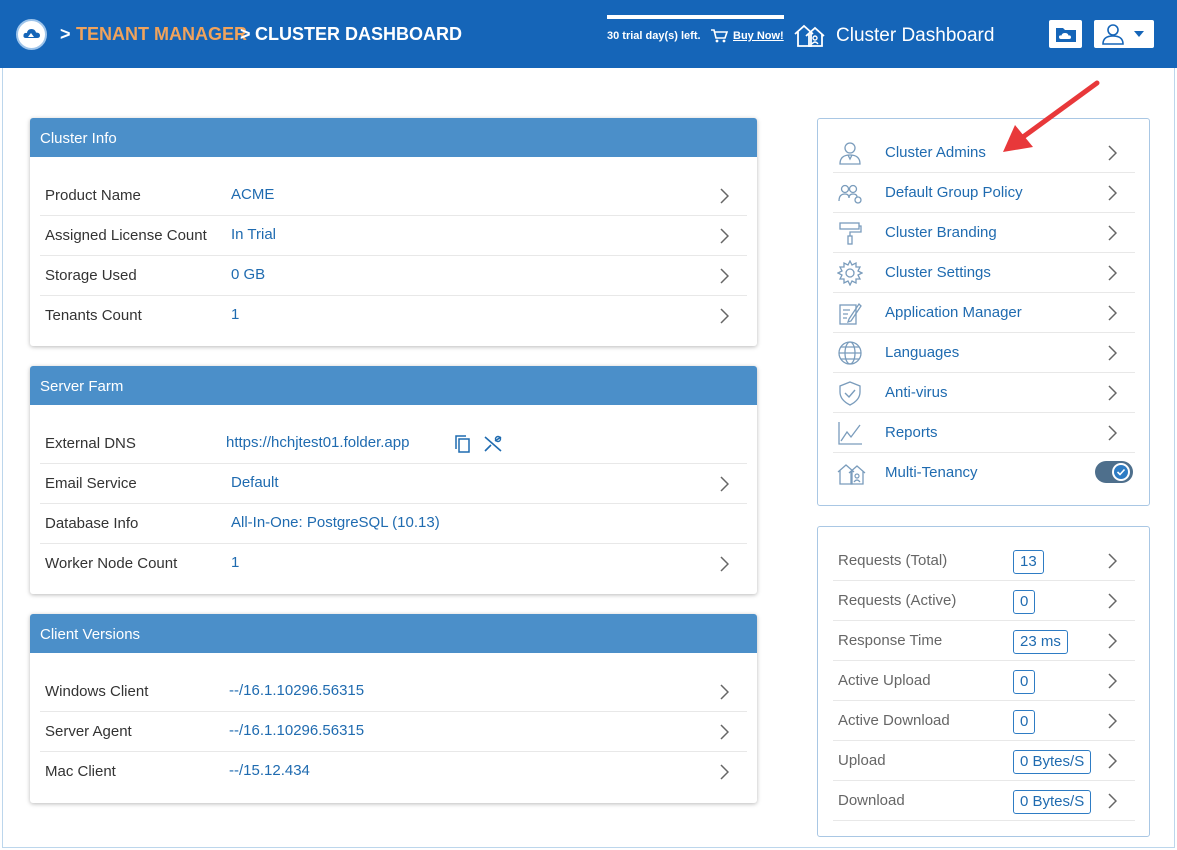 Image resolution: width=1177 pixels, height=850 pixels. Describe the element at coordinates (97, 691) in the screenshot. I see `row-label: Windows Client` at that location.